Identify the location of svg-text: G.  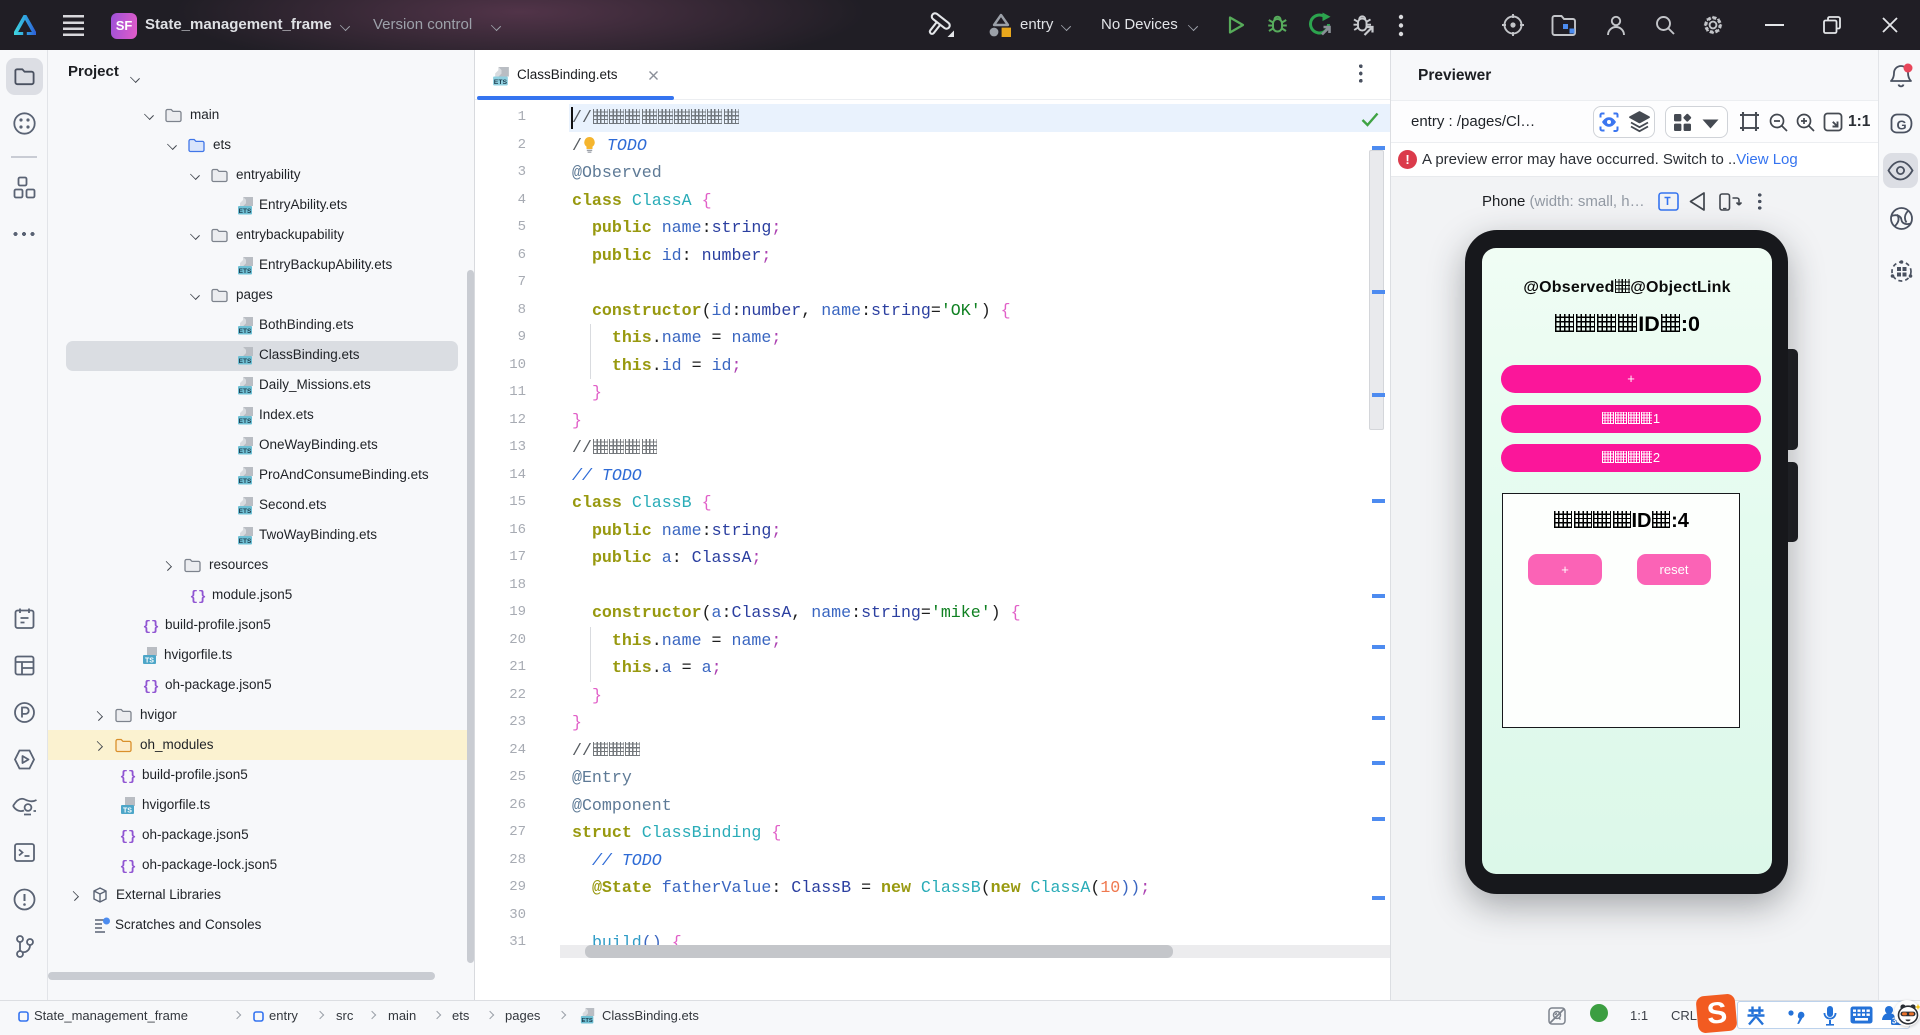
(1901, 125).